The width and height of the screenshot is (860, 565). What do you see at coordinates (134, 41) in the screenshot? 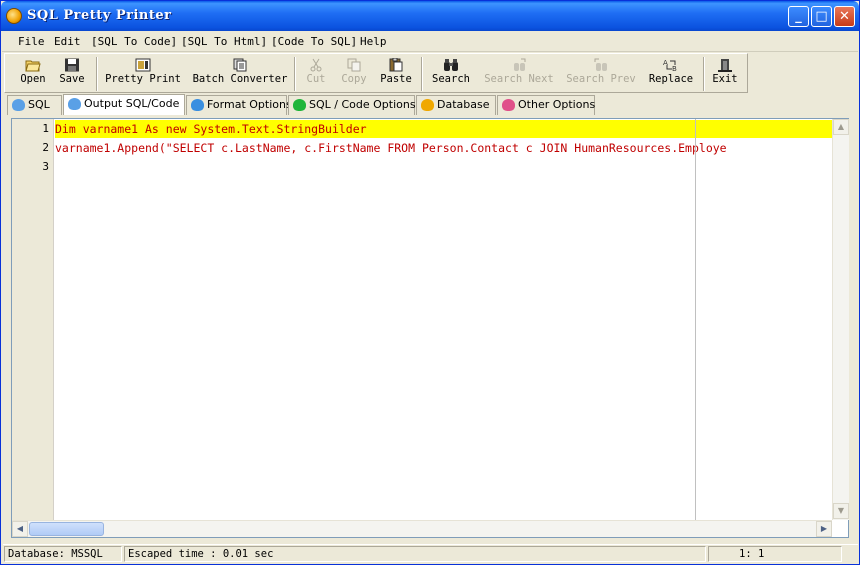
I see `menu-sql-to-code: [SQL To Code]` at bounding box center [134, 41].